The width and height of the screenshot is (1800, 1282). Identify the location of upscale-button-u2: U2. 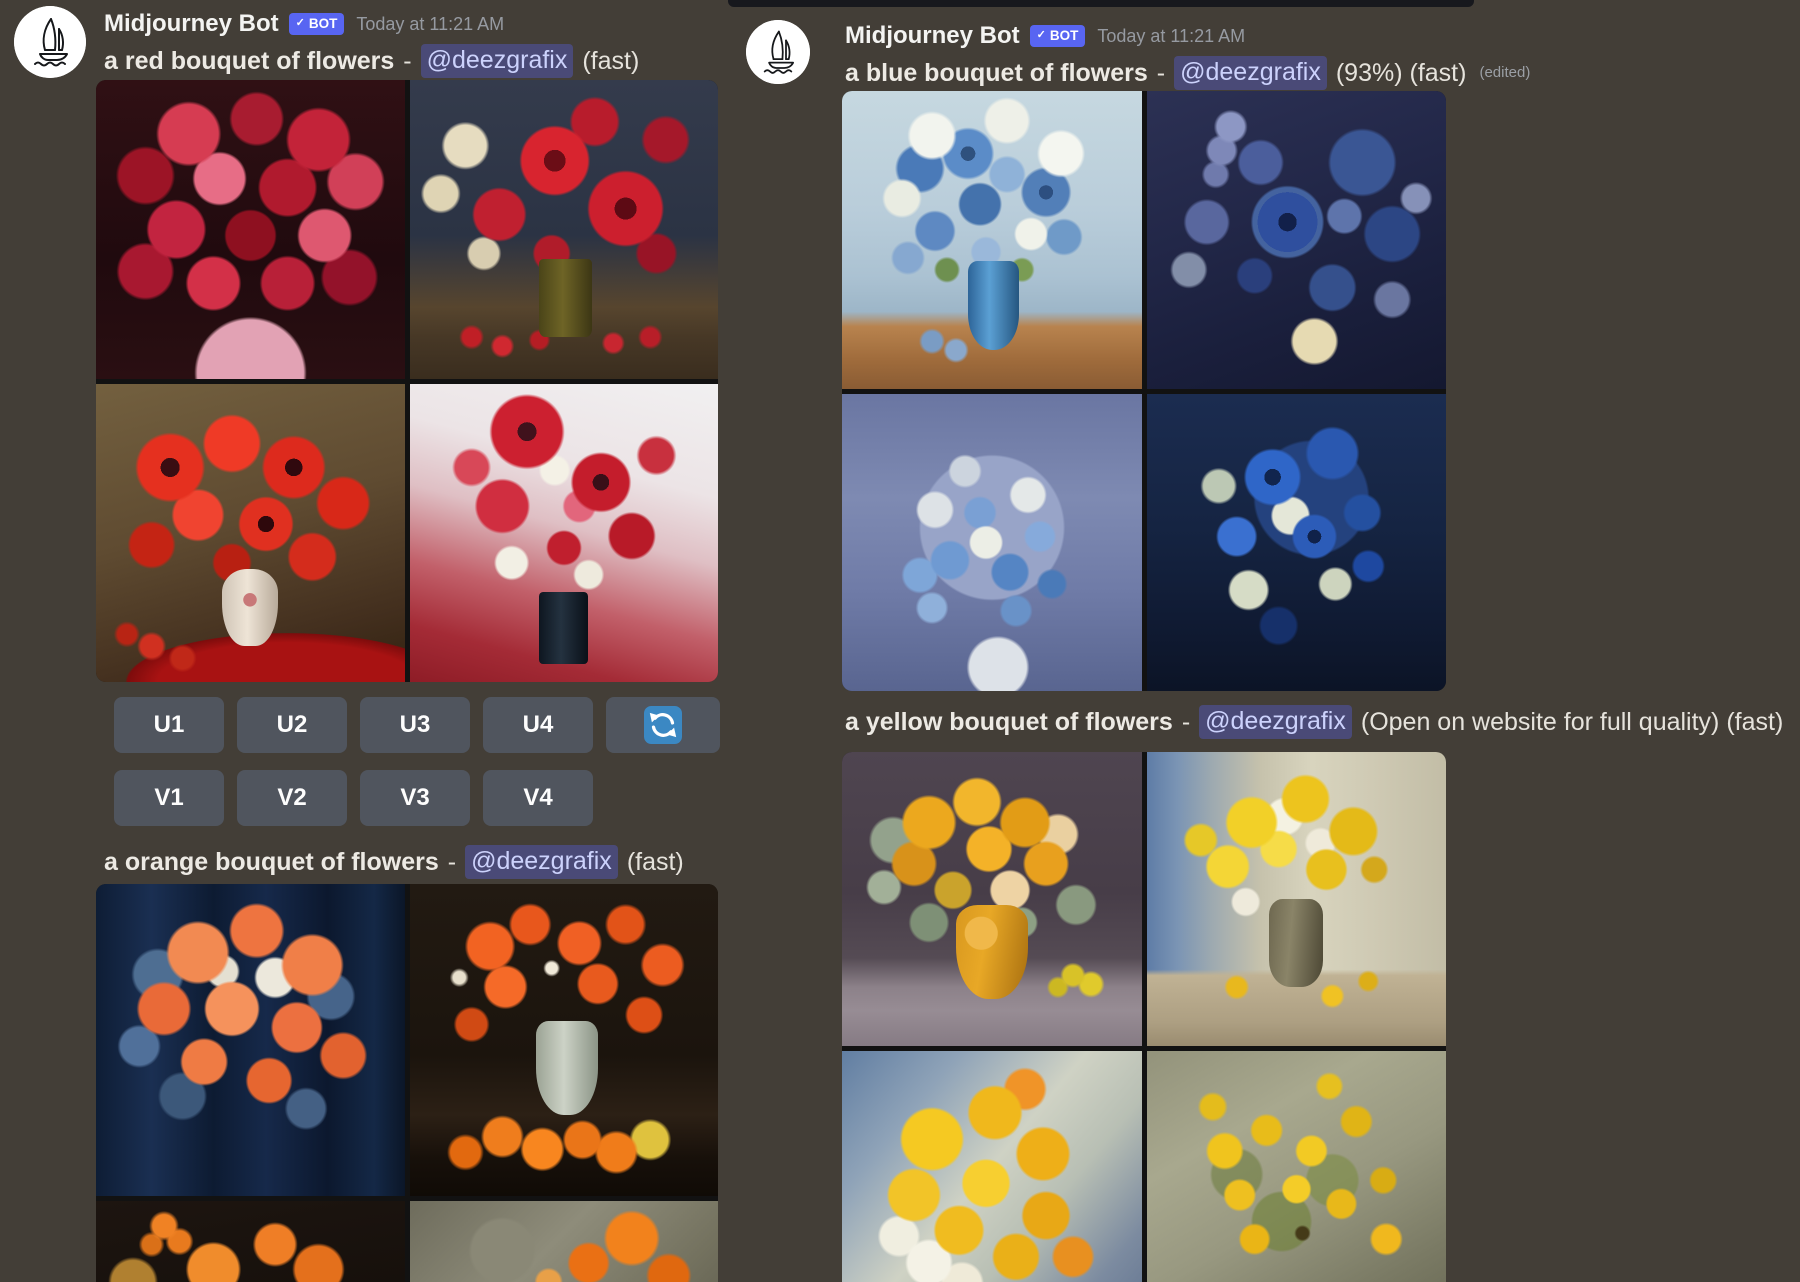
(292, 725).